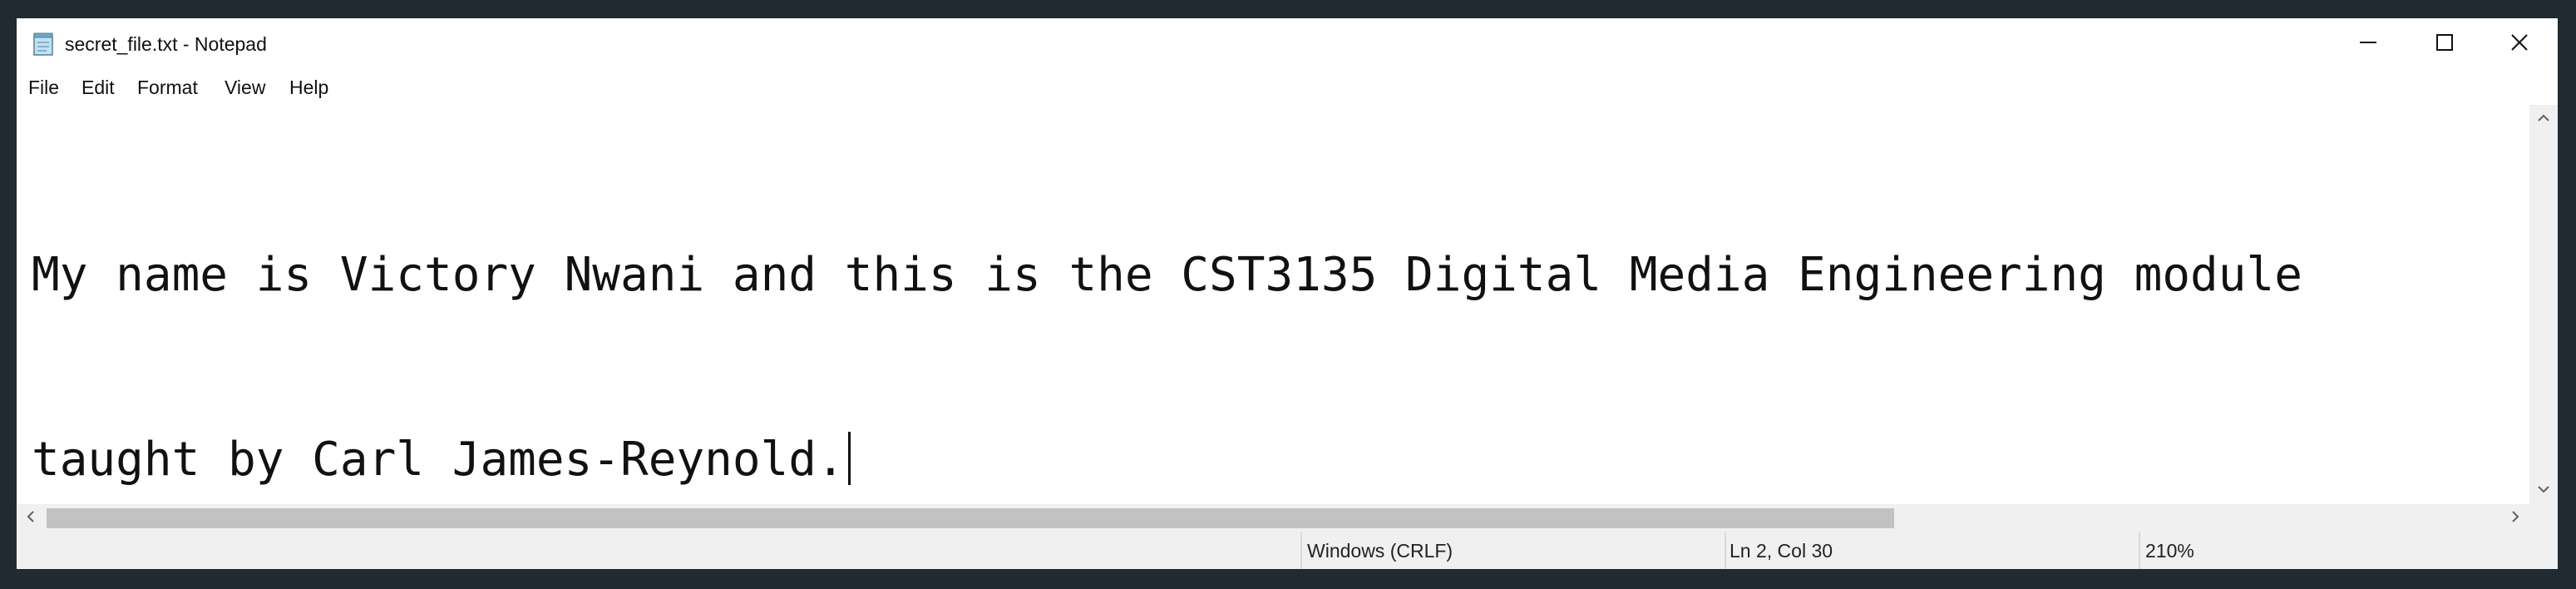  I want to click on chevron-left-icon, so click(31, 518).